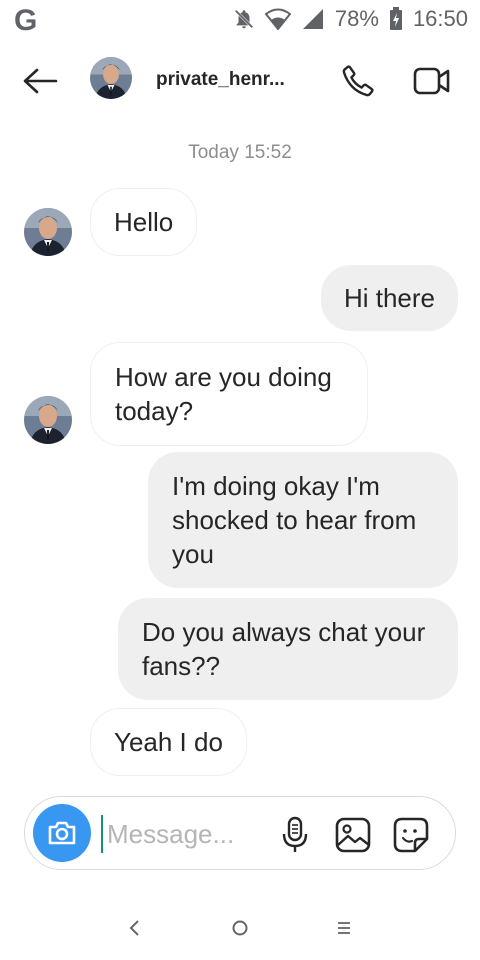  I want to click on camera-button, so click(62, 833).